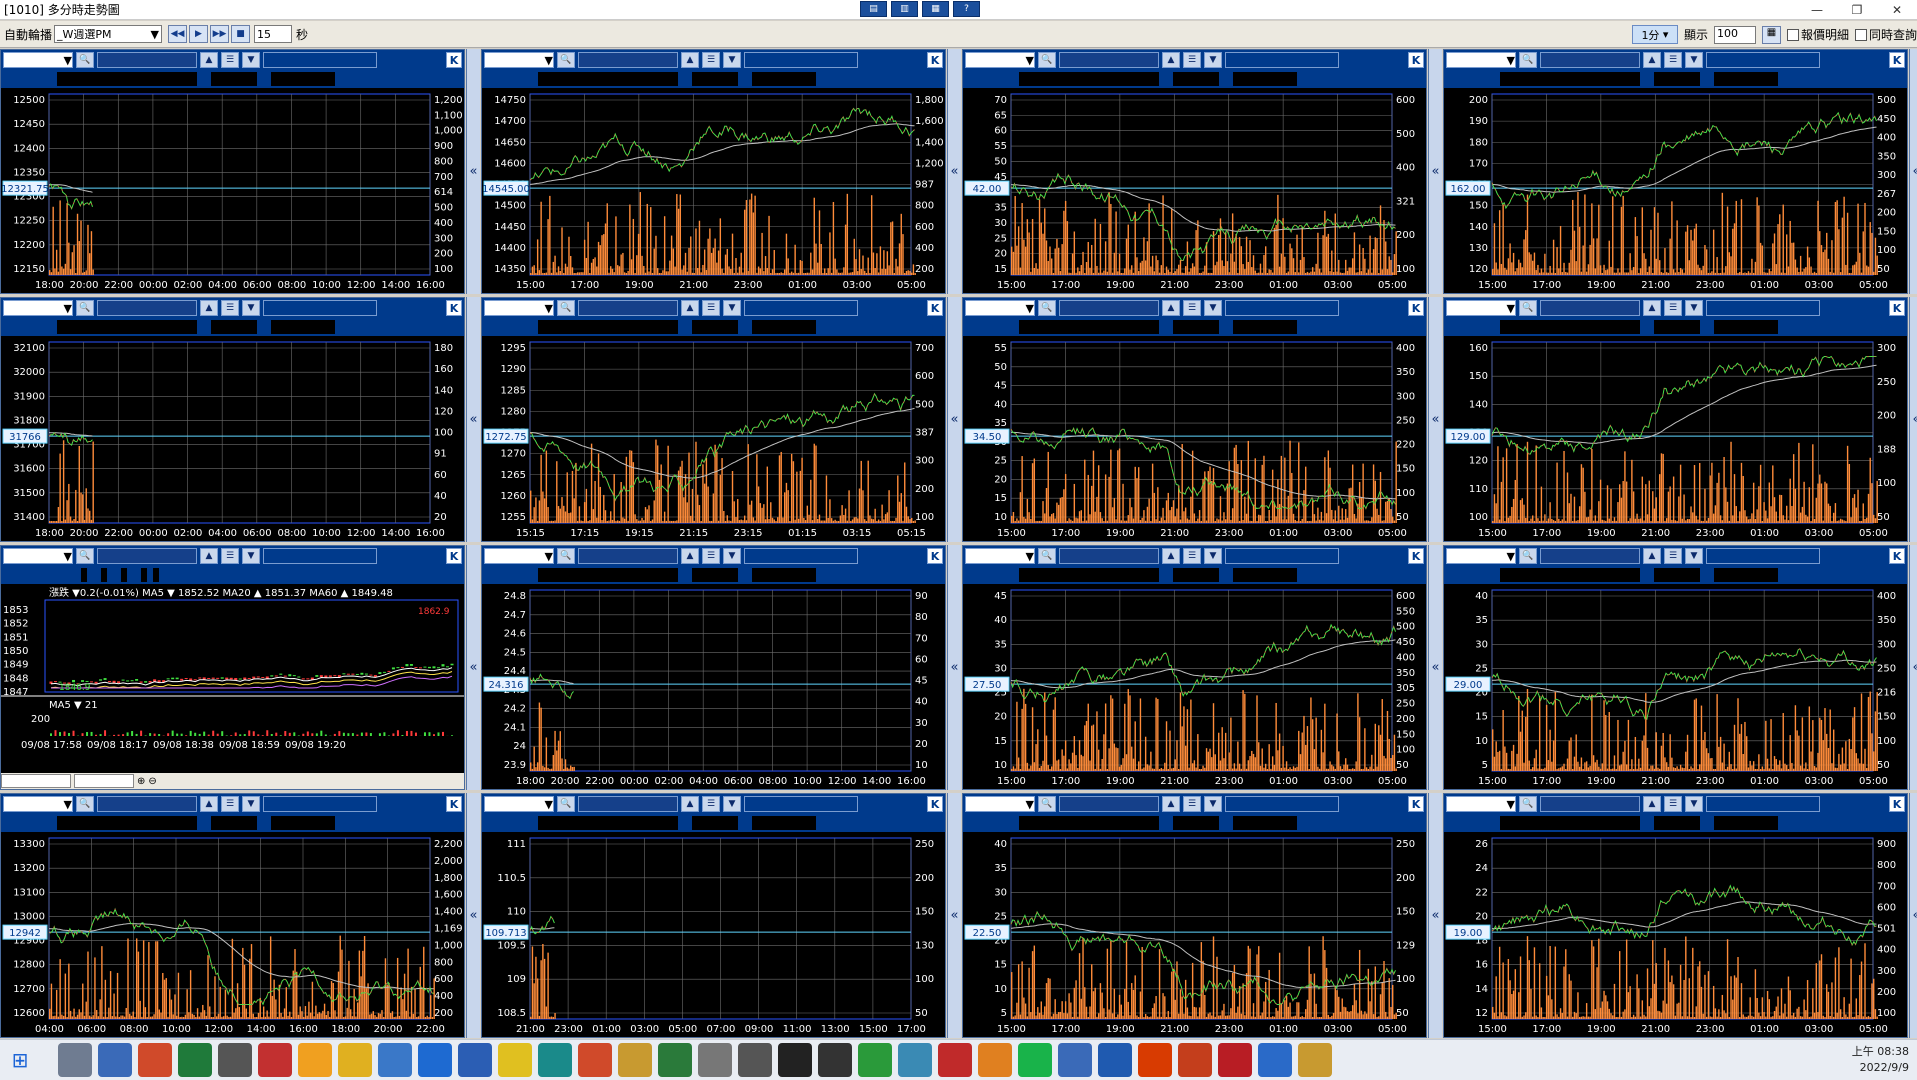 This screenshot has width=1917, height=1080. What do you see at coordinates (1654, 34) in the screenshot?
I see `period-select: 1分 ▾` at bounding box center [1654, 34].